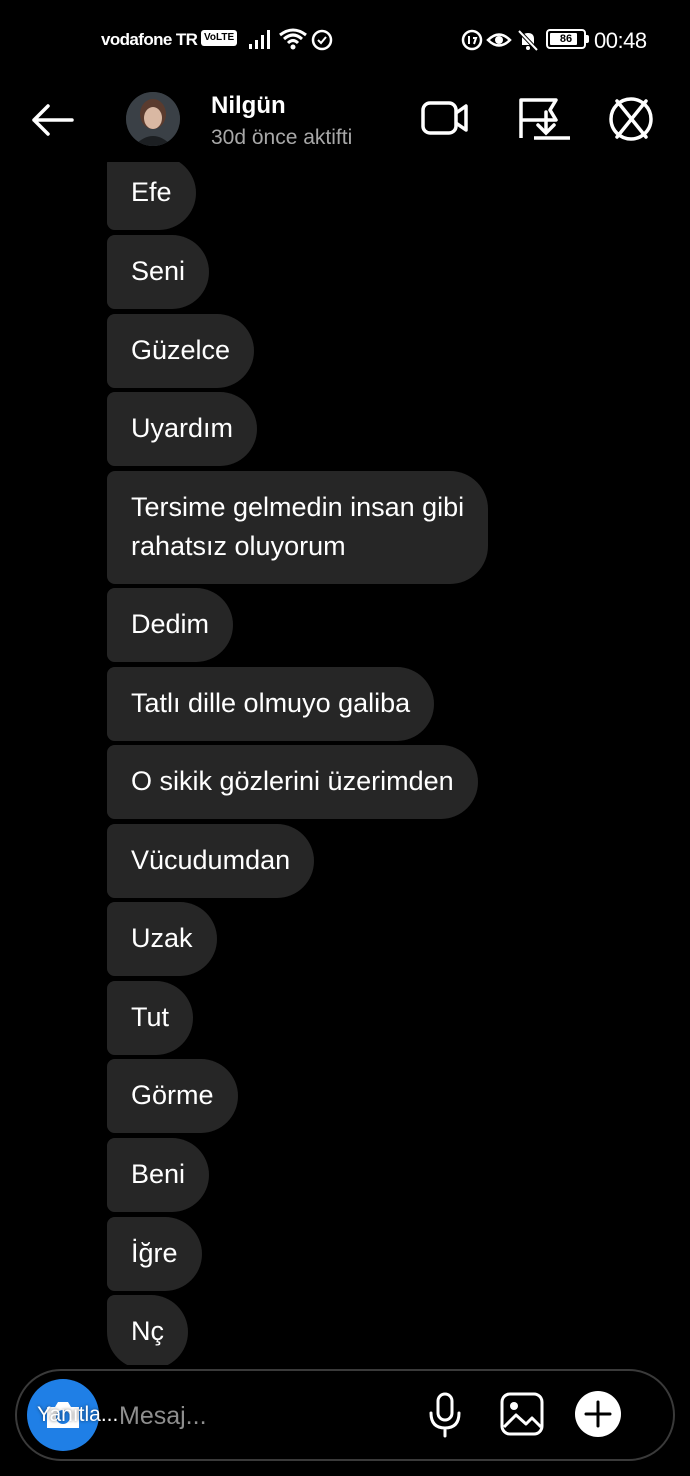 This screenshot has width=690, height=1476. What do you see at coordinates (293, 39) in the screenshot?
I see `wifi-icon` at bounding box center [293, 39].